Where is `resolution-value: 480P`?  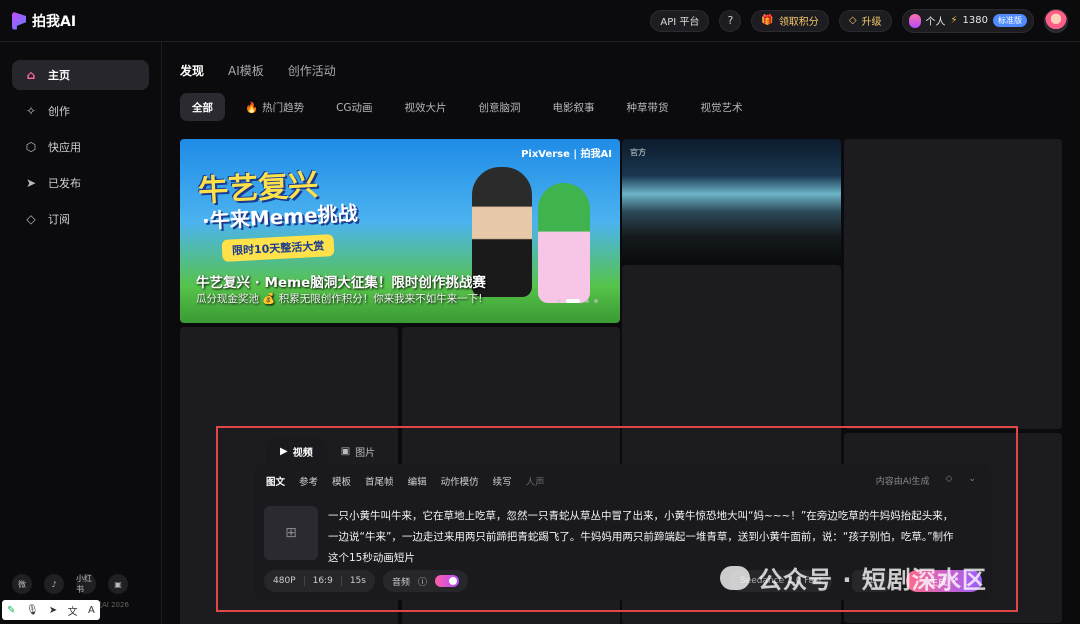
resolution-value: 480P is located at coordinates (284, 581).